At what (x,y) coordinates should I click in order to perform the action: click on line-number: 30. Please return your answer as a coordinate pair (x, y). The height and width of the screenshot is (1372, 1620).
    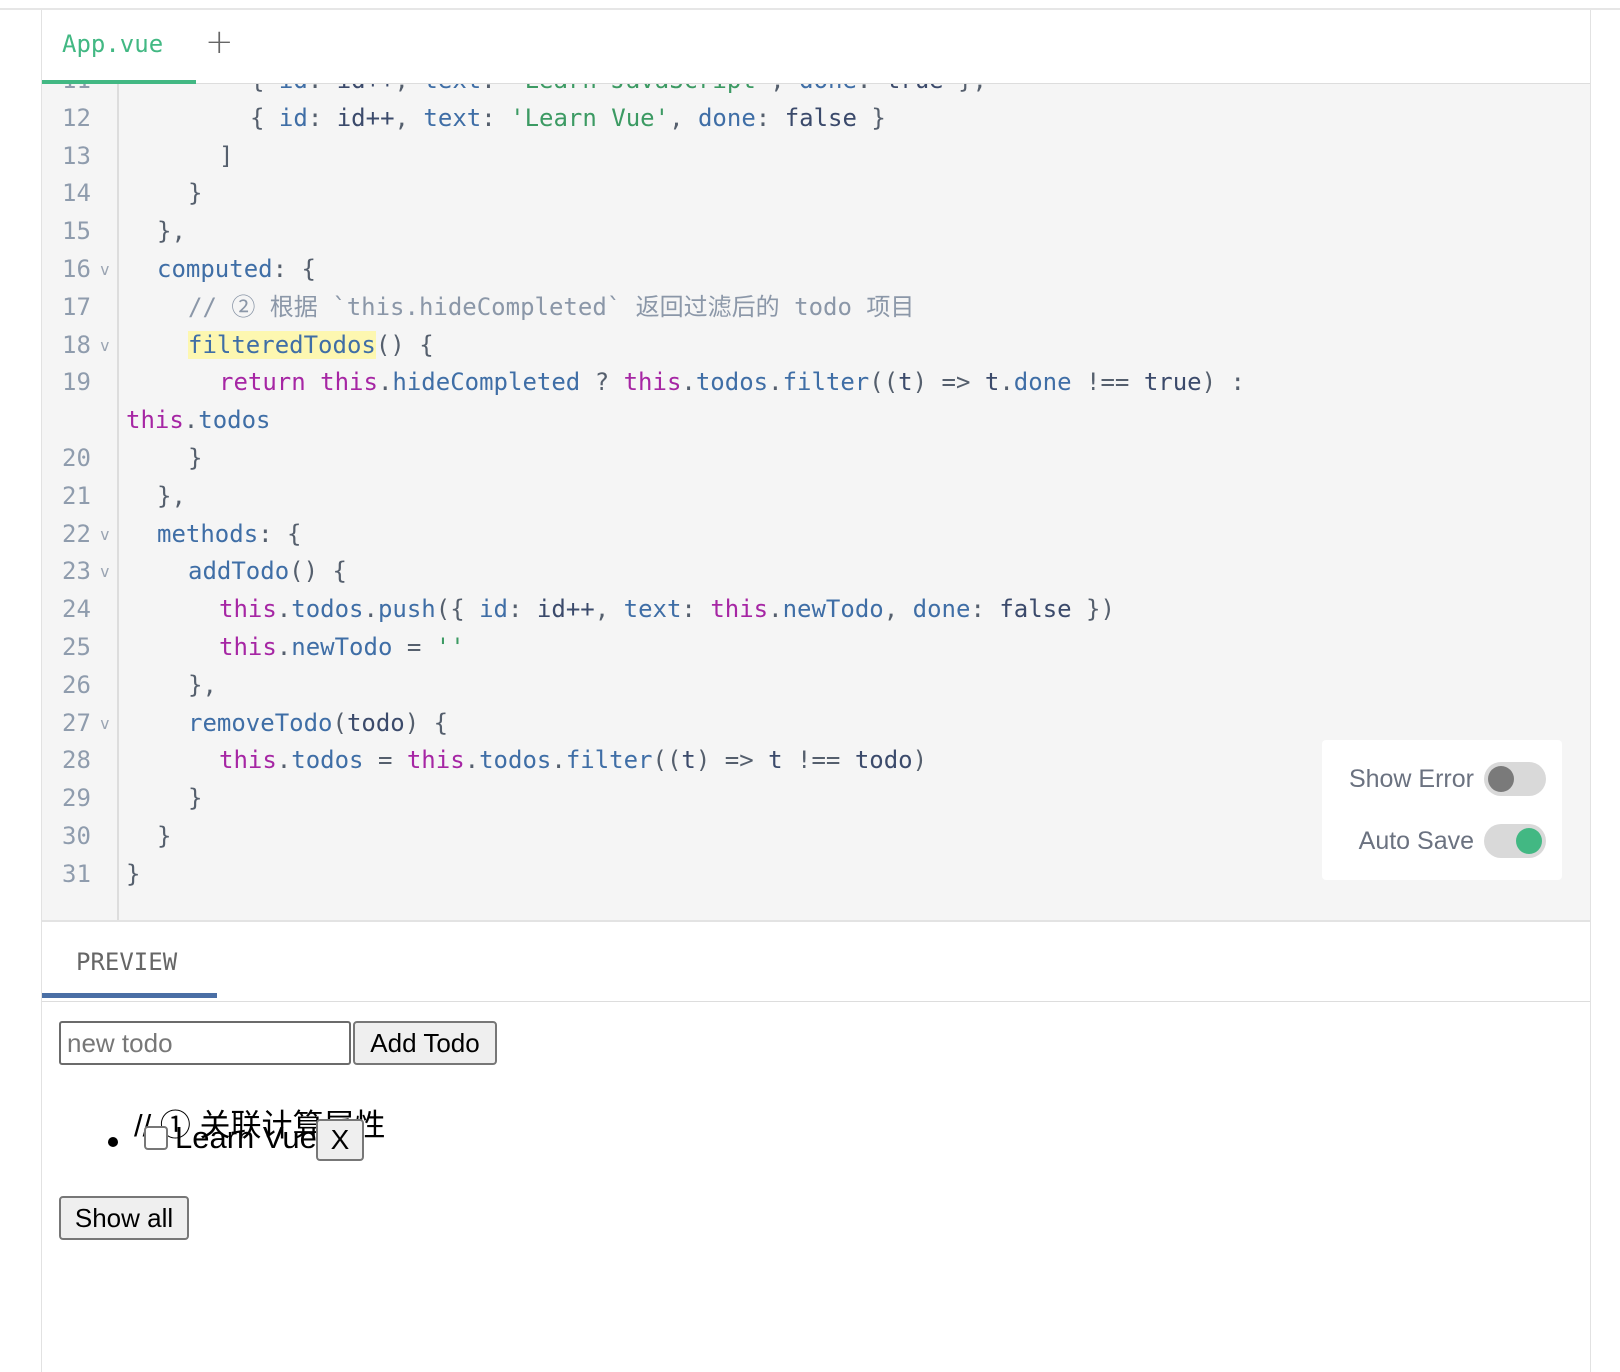
    Looking at the image, I should click on (76, 836).